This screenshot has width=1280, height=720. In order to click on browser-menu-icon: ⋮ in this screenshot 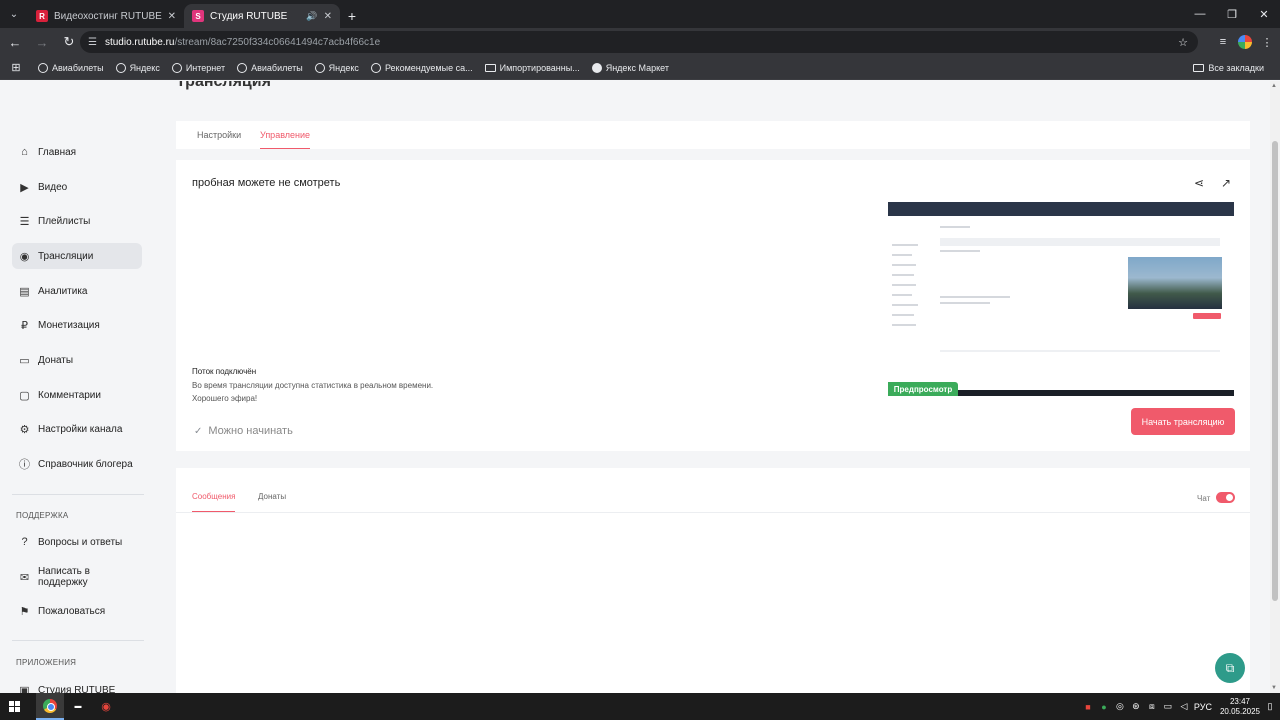, I will do `click(1267, 42)`.